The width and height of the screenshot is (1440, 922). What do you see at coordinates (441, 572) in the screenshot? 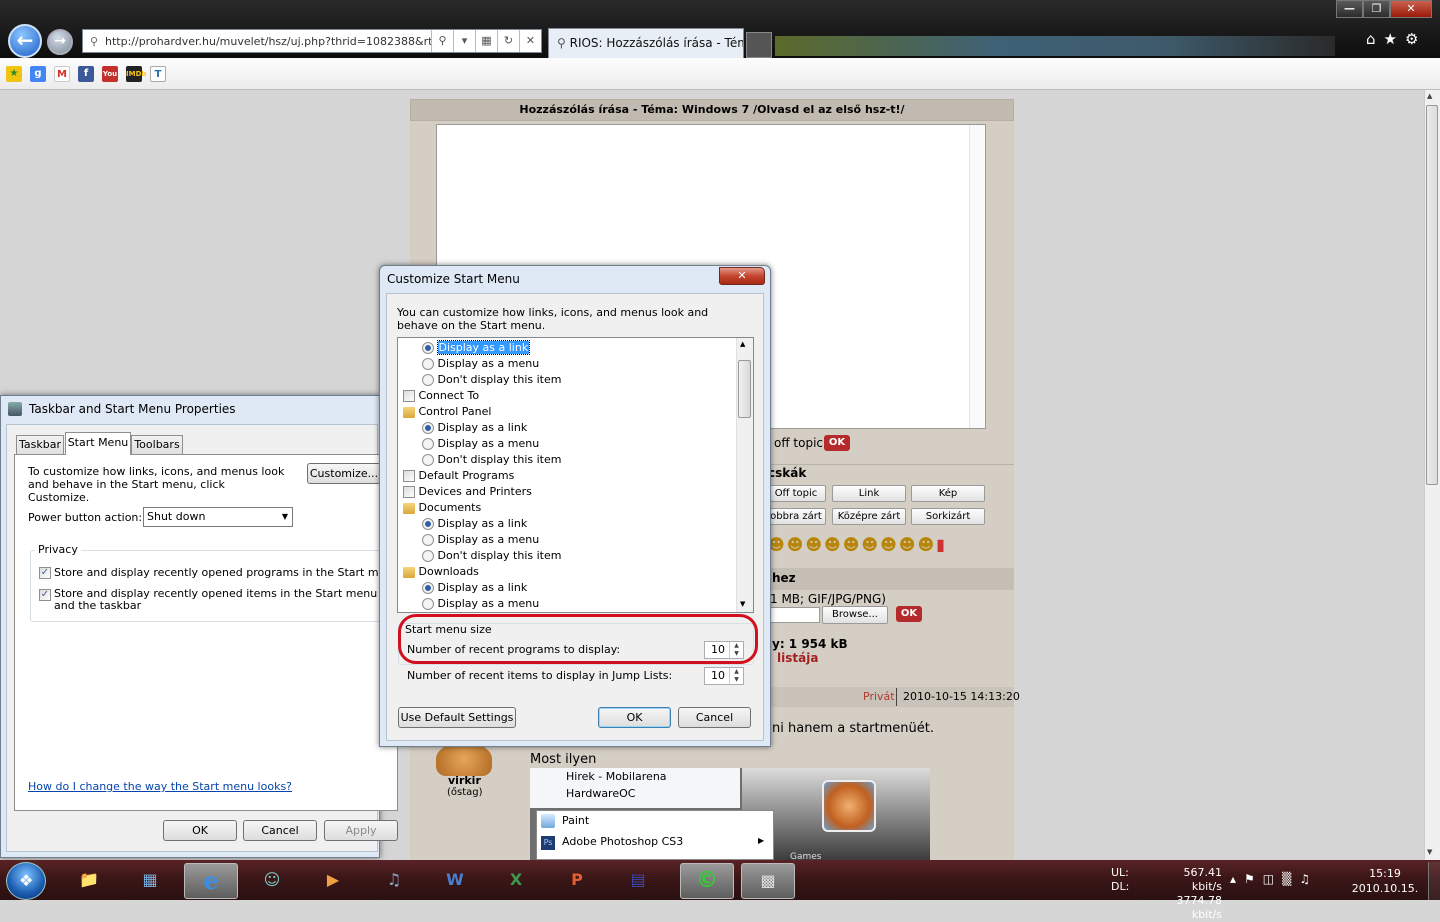
I see `option-row: Downloads` at bounding box center [441, 572].